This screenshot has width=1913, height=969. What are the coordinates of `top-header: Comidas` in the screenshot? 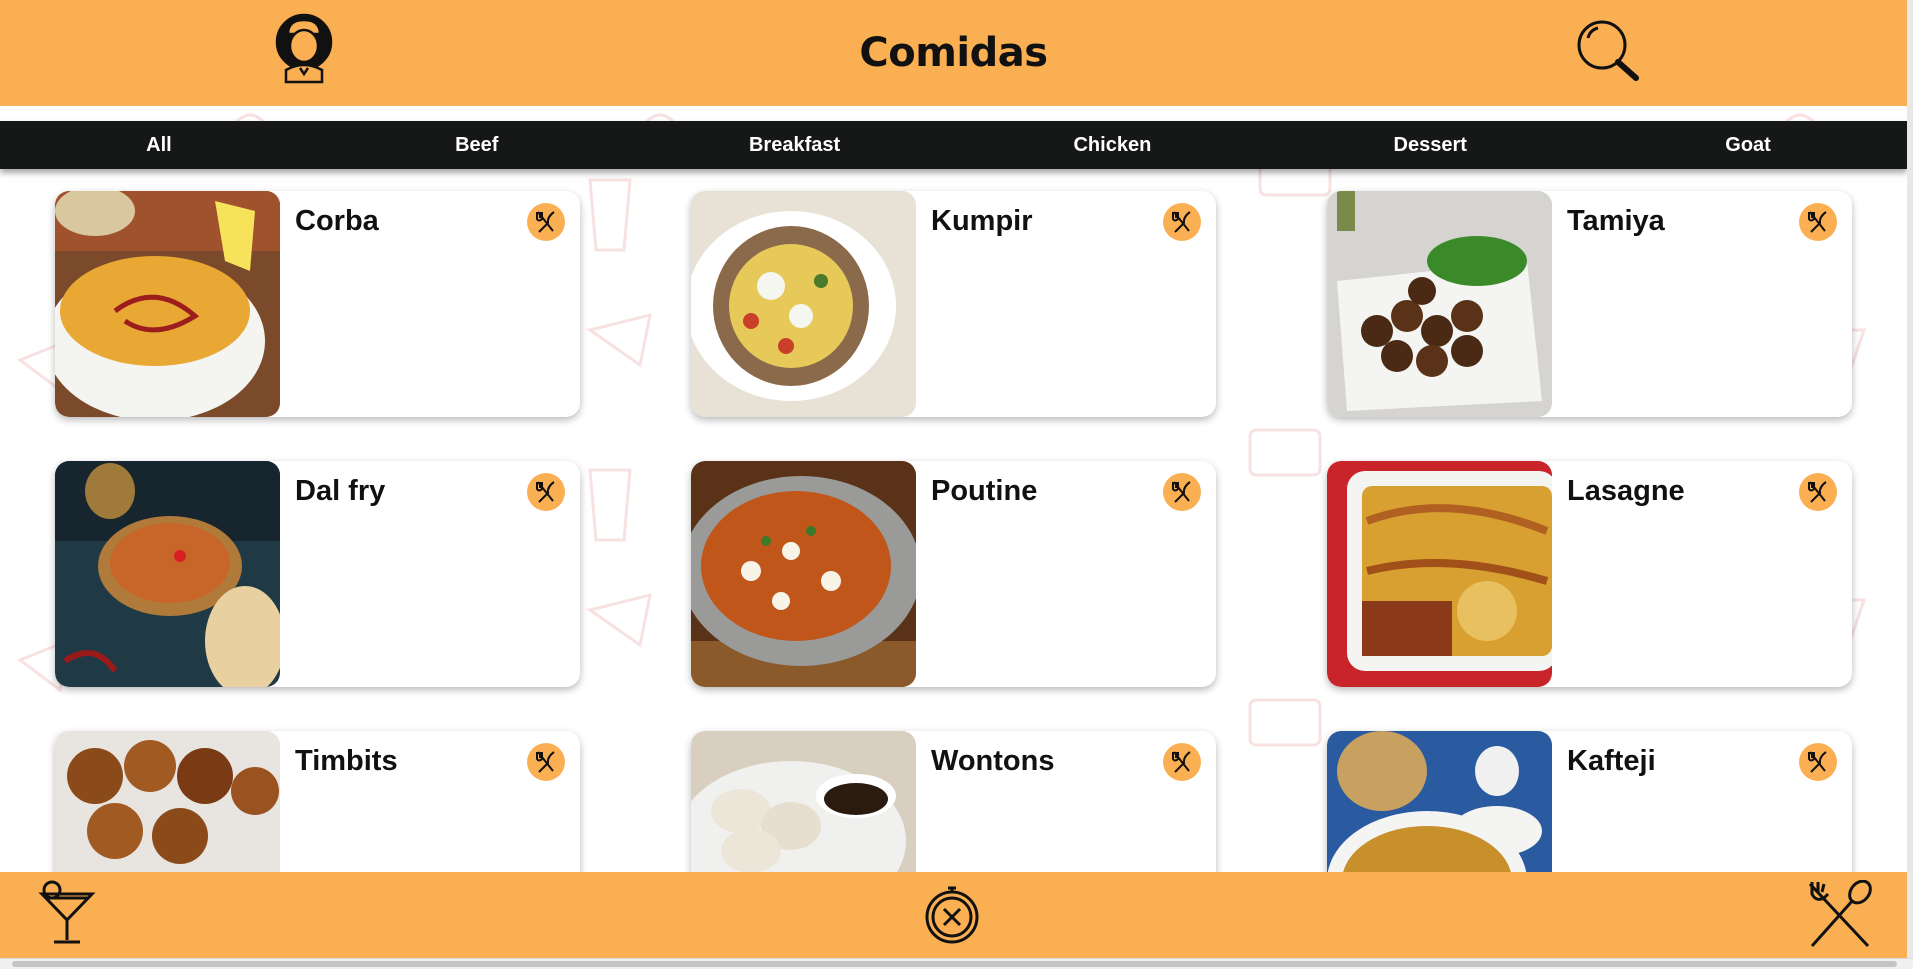 It's located at (953, 53).